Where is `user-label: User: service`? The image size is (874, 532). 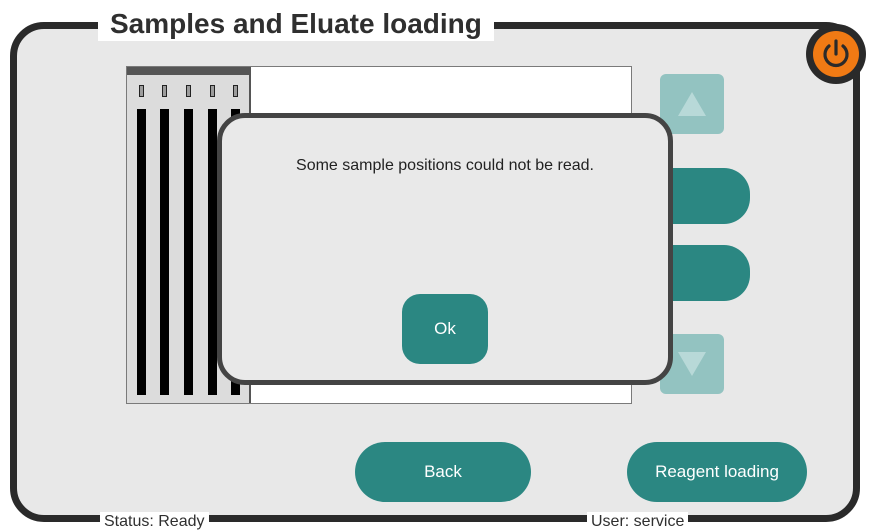
user-label: User: service is located at coordinates (638, 522).